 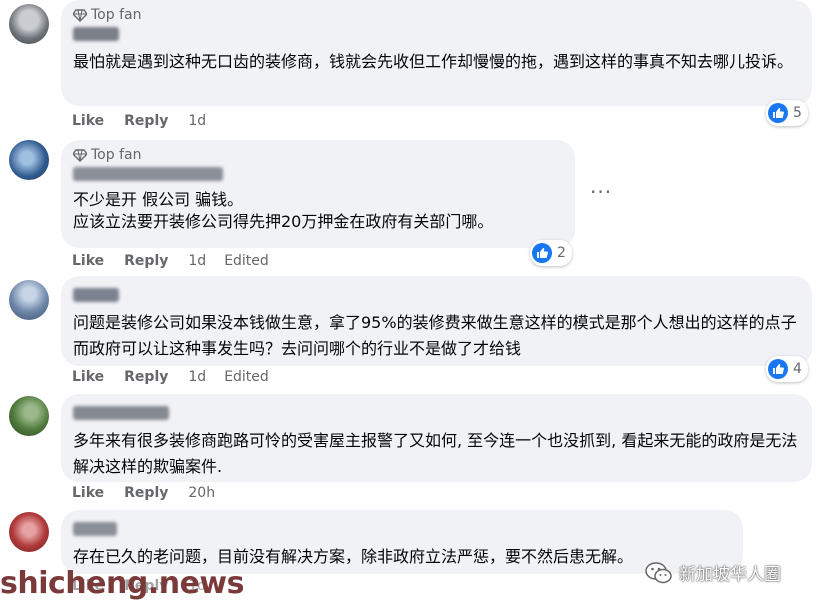 I want to click on timestamp: 20h, so click(x=201, y=493).